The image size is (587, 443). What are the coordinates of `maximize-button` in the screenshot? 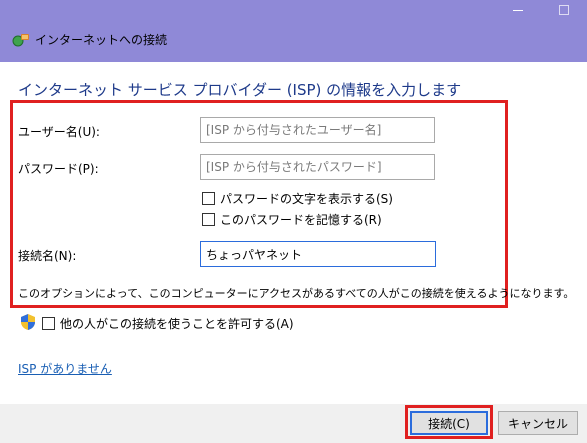 It's located at (564, 9).